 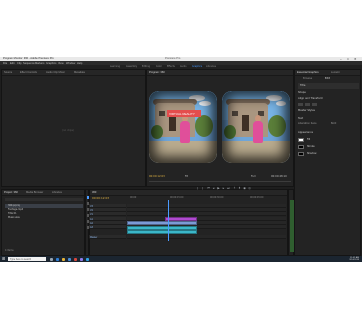 What do you see at coordinates (168, 220) in the screenshot?
I see `timeline-playhead` at bounding box center [168, 220].